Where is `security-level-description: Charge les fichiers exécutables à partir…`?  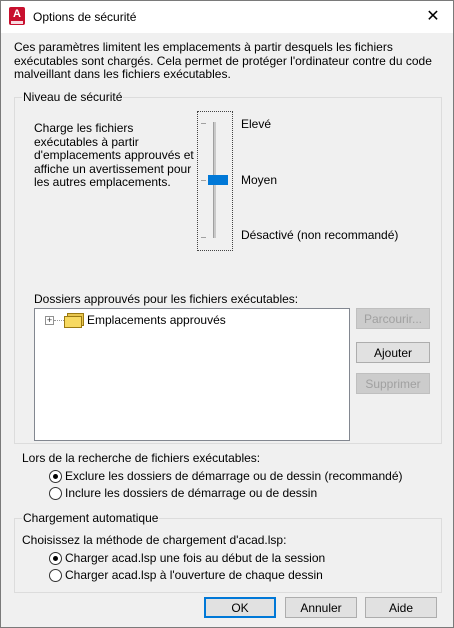 security-level-description: Charge les fichiers exécutables à partir… is located at coordinates (114, 155).